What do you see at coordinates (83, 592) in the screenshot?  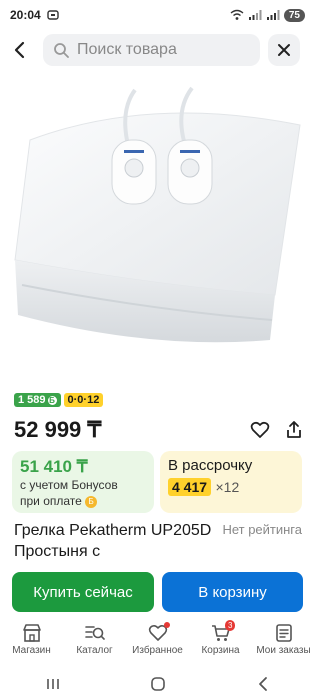 I see `buy-now-button: Купить сейчас` at bounding box center [83, 592].